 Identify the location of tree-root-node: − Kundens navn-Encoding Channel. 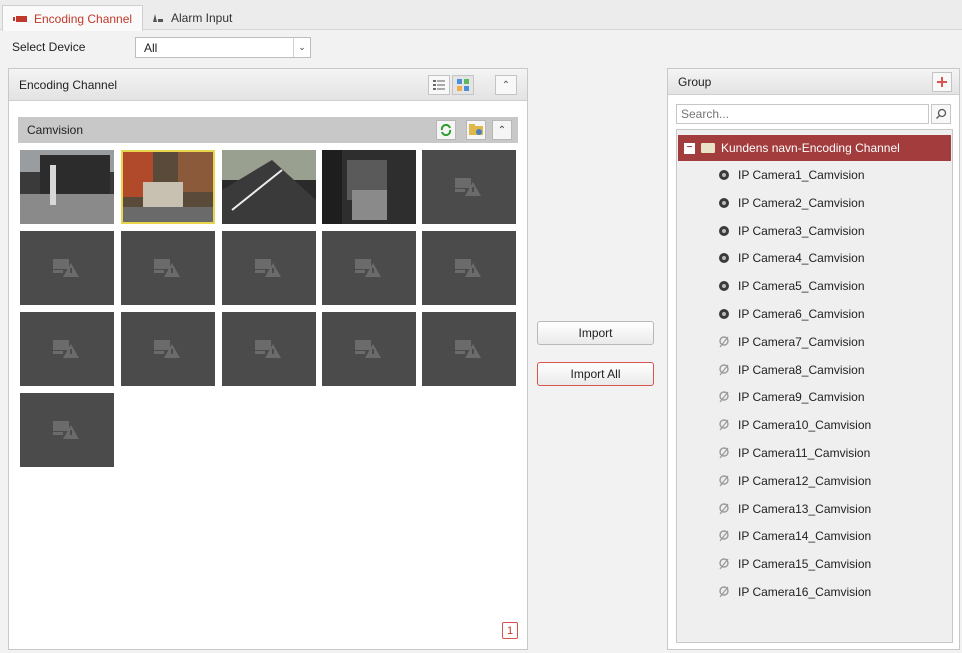
(814, 148).